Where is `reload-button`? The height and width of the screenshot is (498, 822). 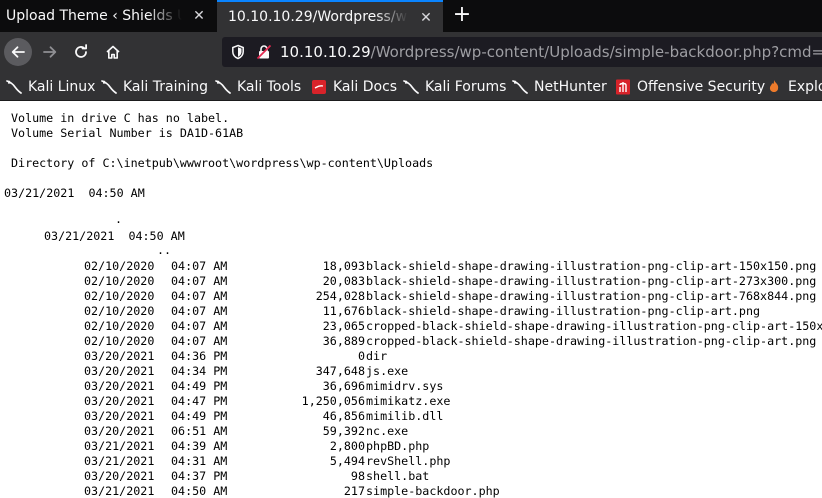 reload-button is located at coordinates (81, 52).